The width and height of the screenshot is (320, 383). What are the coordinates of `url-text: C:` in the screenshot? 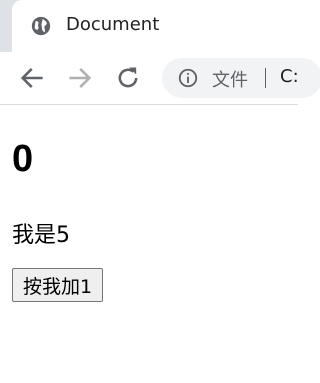 It's located at (289, 76).